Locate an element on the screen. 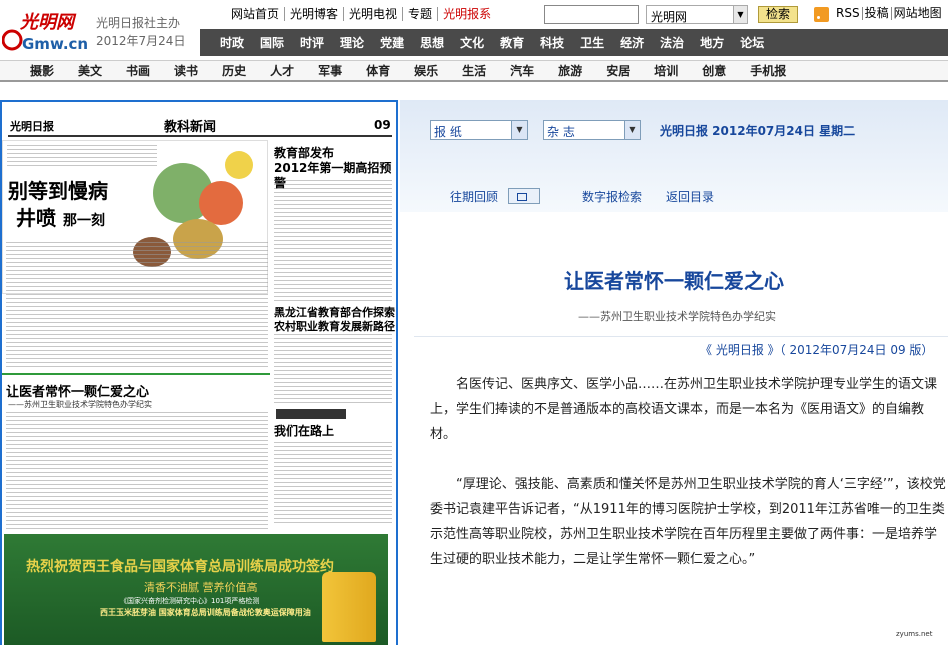 This screenshot has width=948, height=645. subnav-item: 军事 is located at coordinates (330, 70).